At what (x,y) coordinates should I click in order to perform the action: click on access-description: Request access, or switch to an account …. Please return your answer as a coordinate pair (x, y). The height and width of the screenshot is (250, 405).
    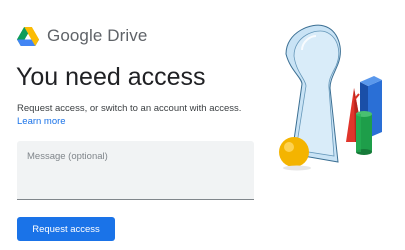
    Looking at the image, I should click on (129, 108).